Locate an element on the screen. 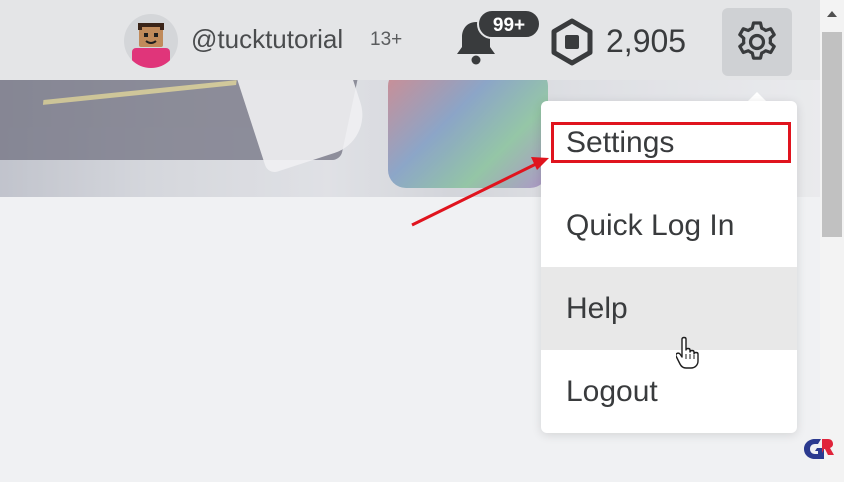  gear-icon is located at coordinates (757, 40).